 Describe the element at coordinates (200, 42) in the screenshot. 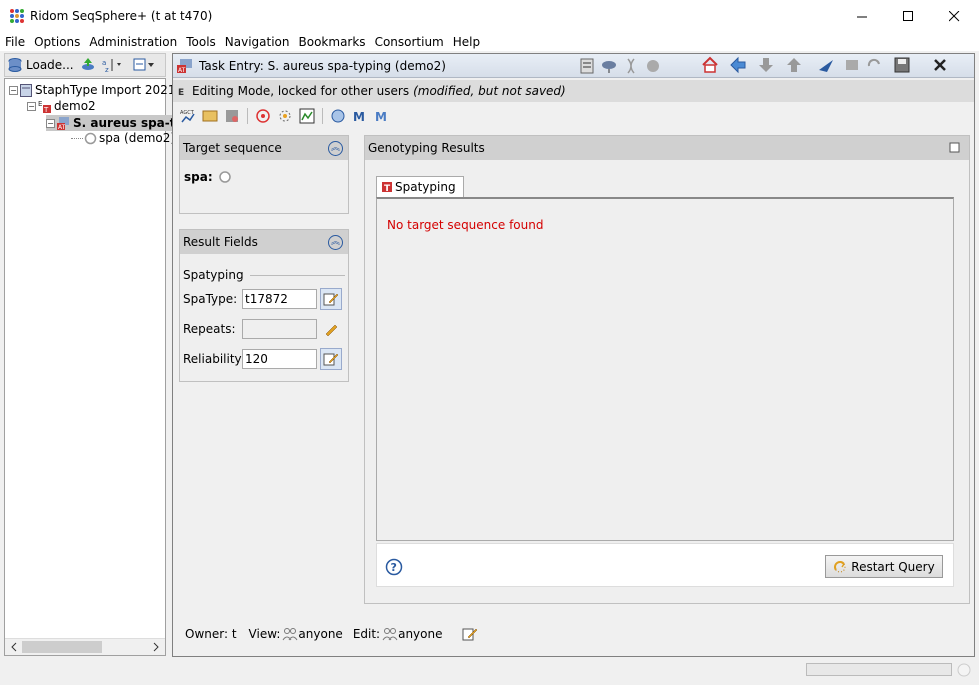

I see `menu-tools: Tools` at that location.